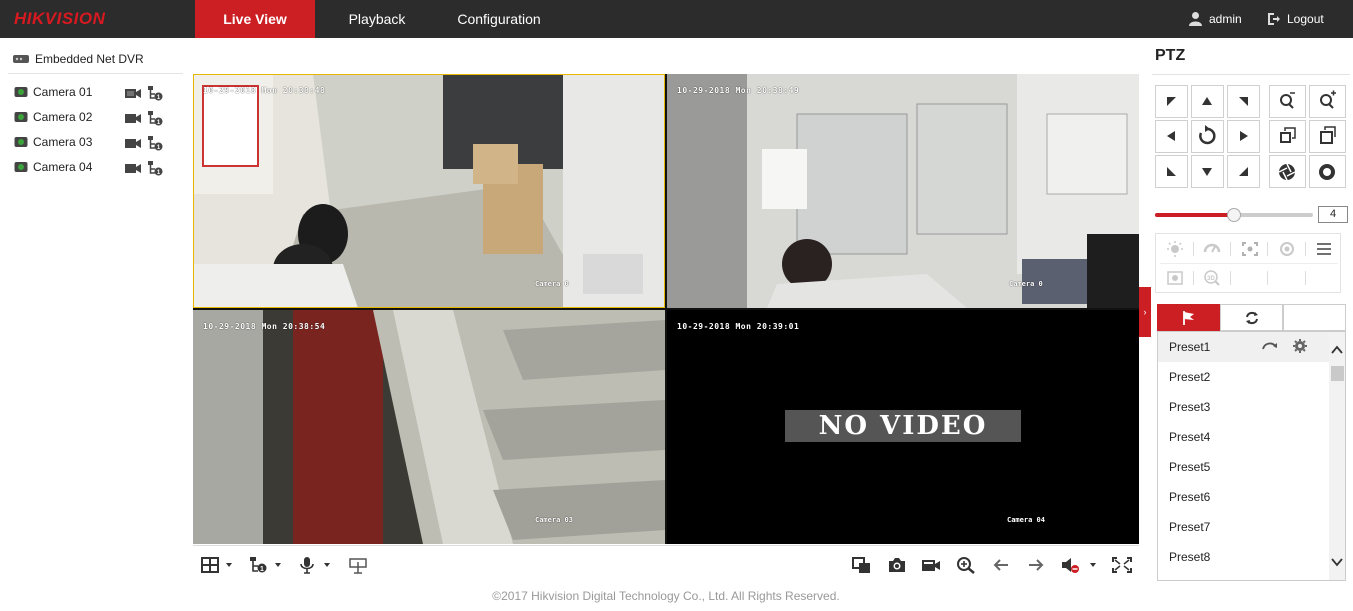  What do you see at coordinates (1314, 317) in the screenshot?
I see `tab-pattern` at bounding box center [1314, 317].